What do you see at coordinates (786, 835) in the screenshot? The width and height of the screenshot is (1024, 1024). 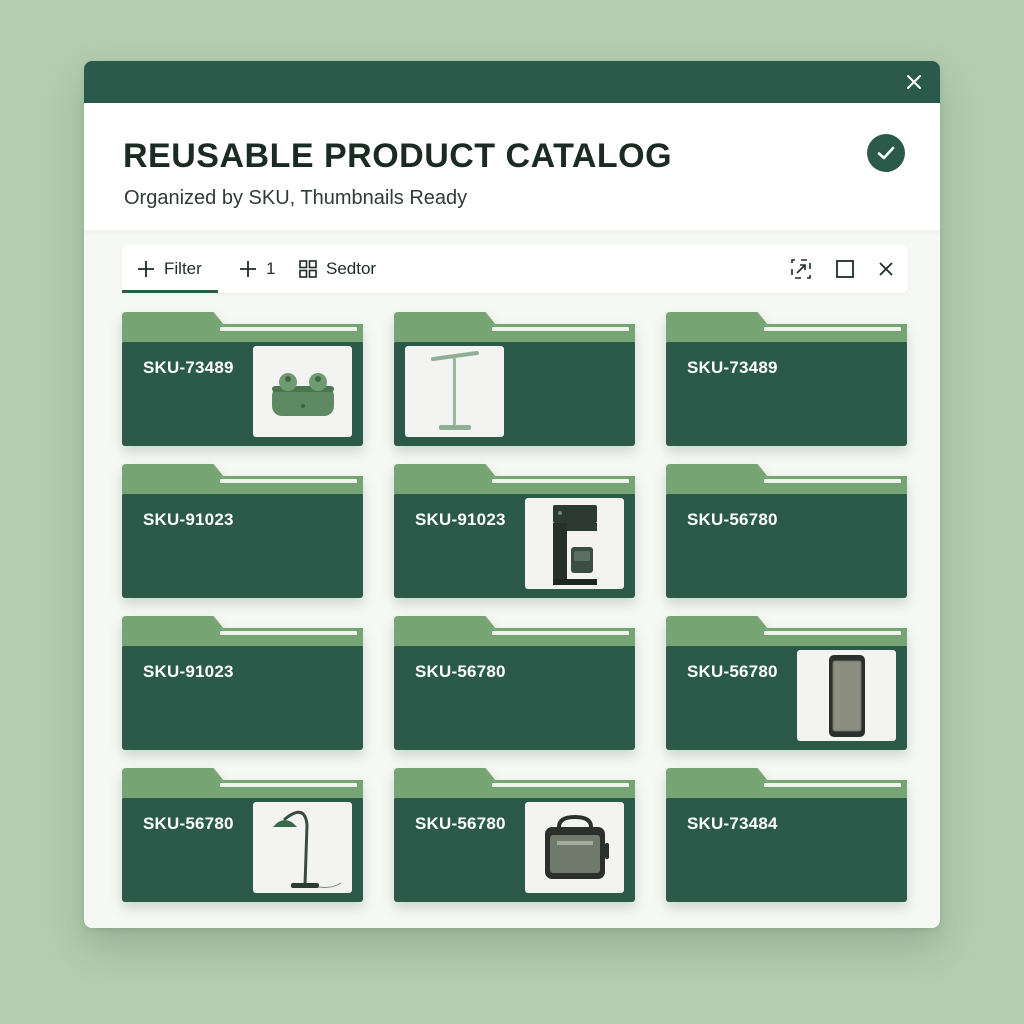 I see `folder-card: SKU-73484` at bounding box center [786, 835].